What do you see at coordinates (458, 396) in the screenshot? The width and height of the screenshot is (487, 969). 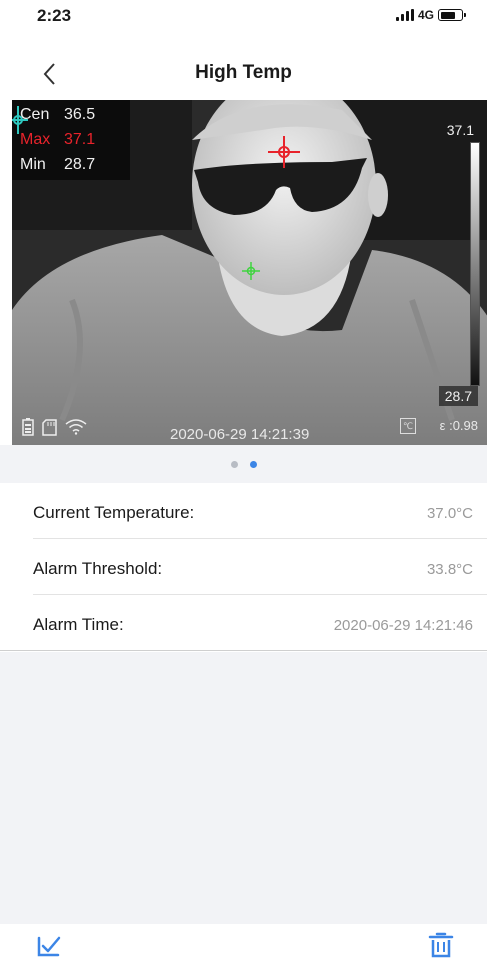 I see `scale-min-label: 28.7` at bounding box center [458, 396].